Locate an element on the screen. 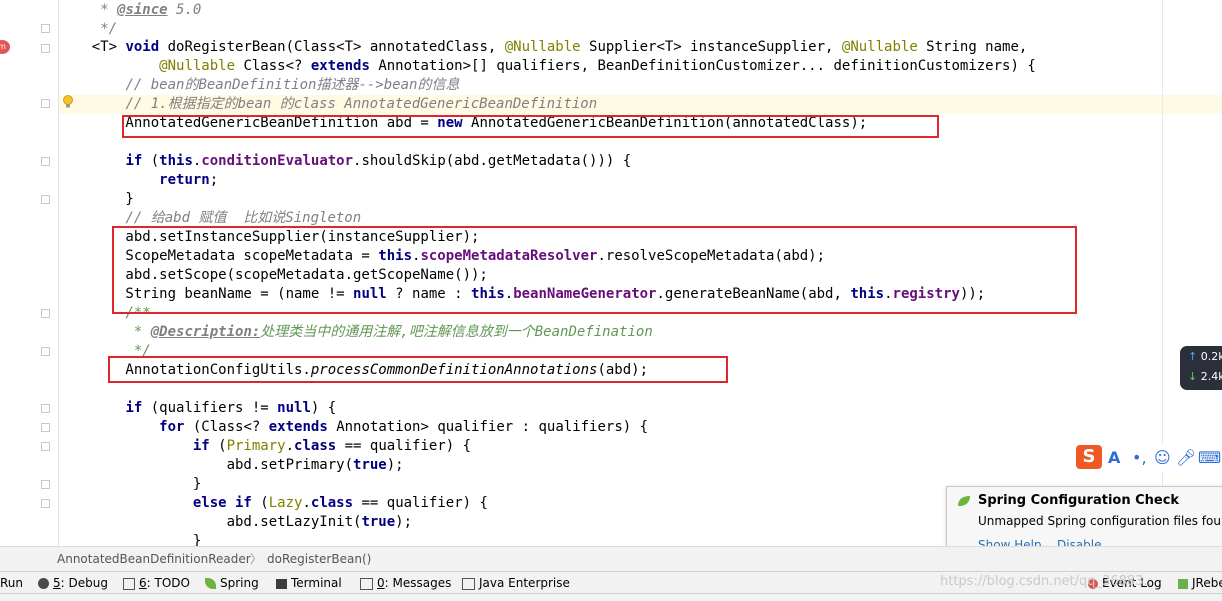  code-token: doRegisterBean(Class<T> annotatedClass, is located at coordinates (332, 47).